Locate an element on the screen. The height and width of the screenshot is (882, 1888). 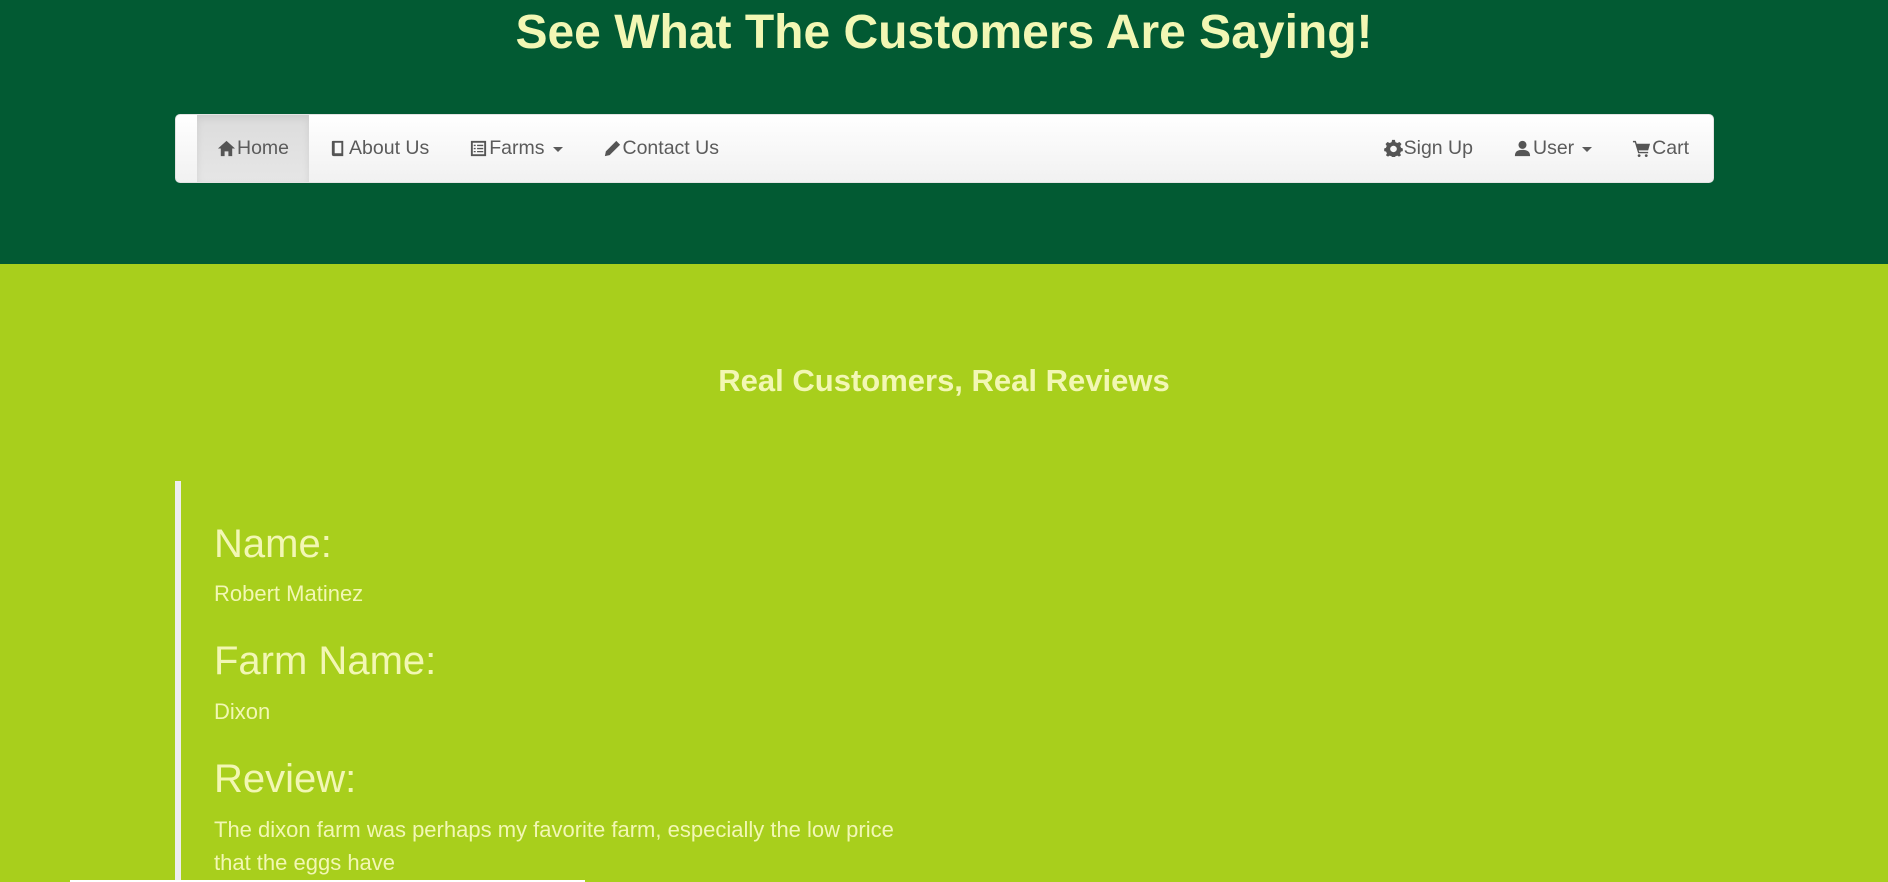
cart-icon is located at coordinates (1642, 149).